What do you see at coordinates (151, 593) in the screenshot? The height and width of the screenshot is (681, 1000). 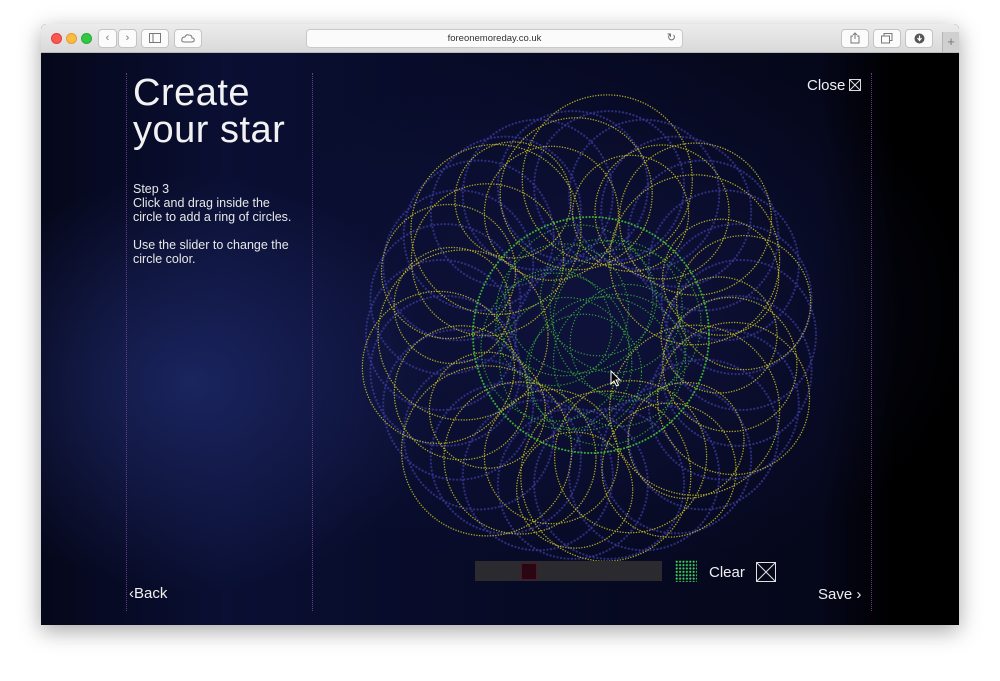 I see `back-label: Back` at bounding box center [151, 593].